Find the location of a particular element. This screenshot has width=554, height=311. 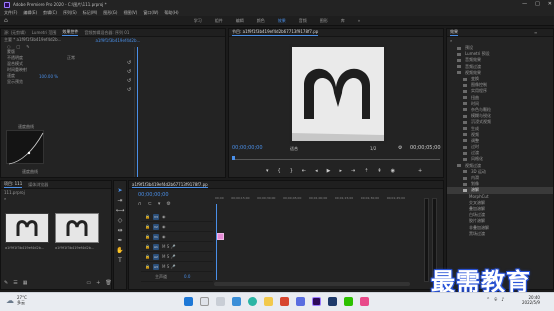

fx-transition: 黑场过渡 is located at coordinates (500, 234).